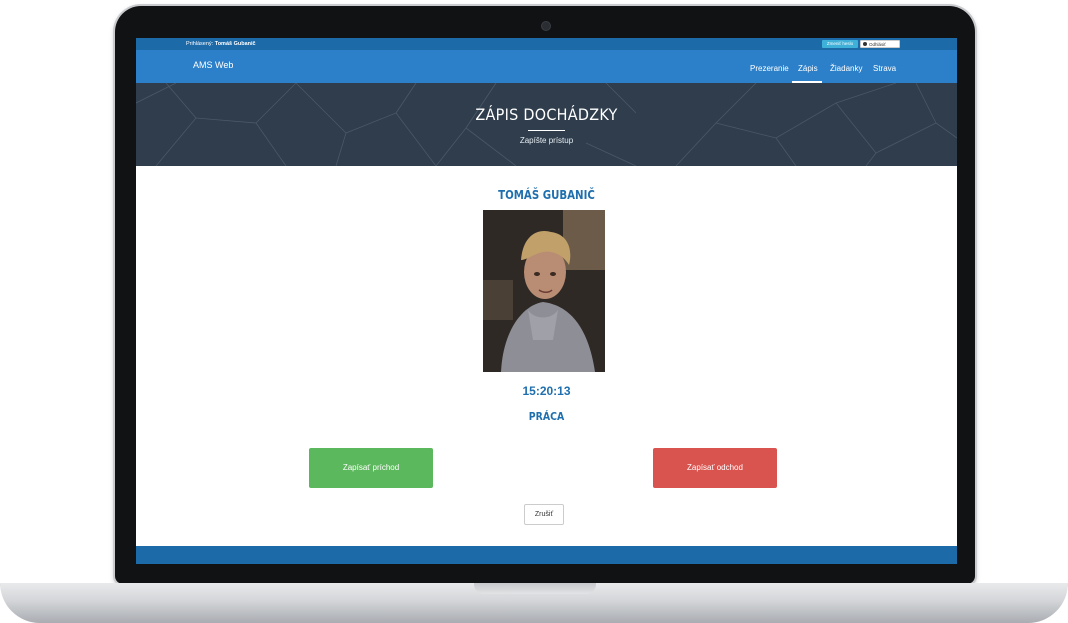 The image size is (1068, 623). I want to click on page-footer, so click(546, 555).